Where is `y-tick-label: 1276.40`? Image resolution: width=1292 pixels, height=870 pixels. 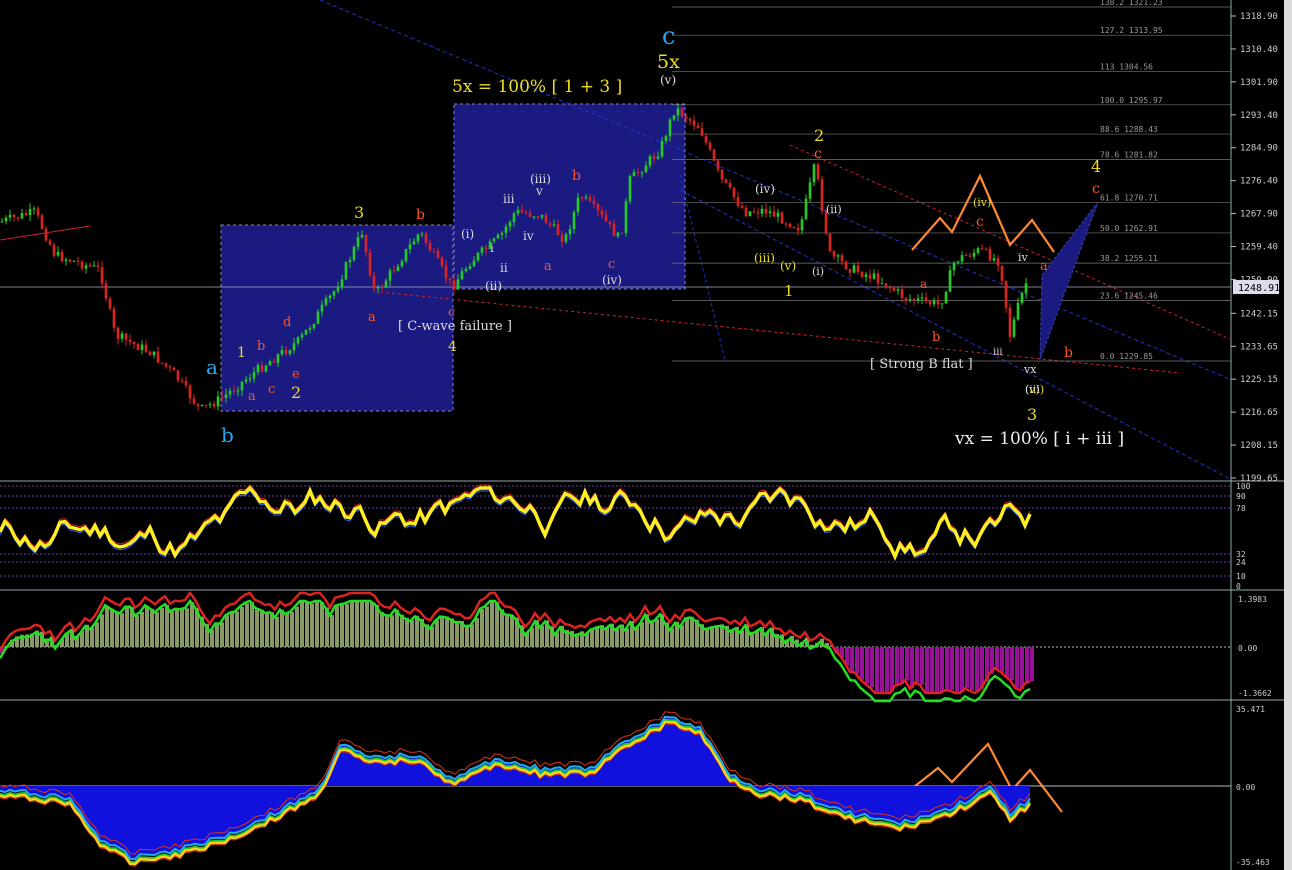 y-tick-label: 1276.40 is located at coordinates (1259, 182).